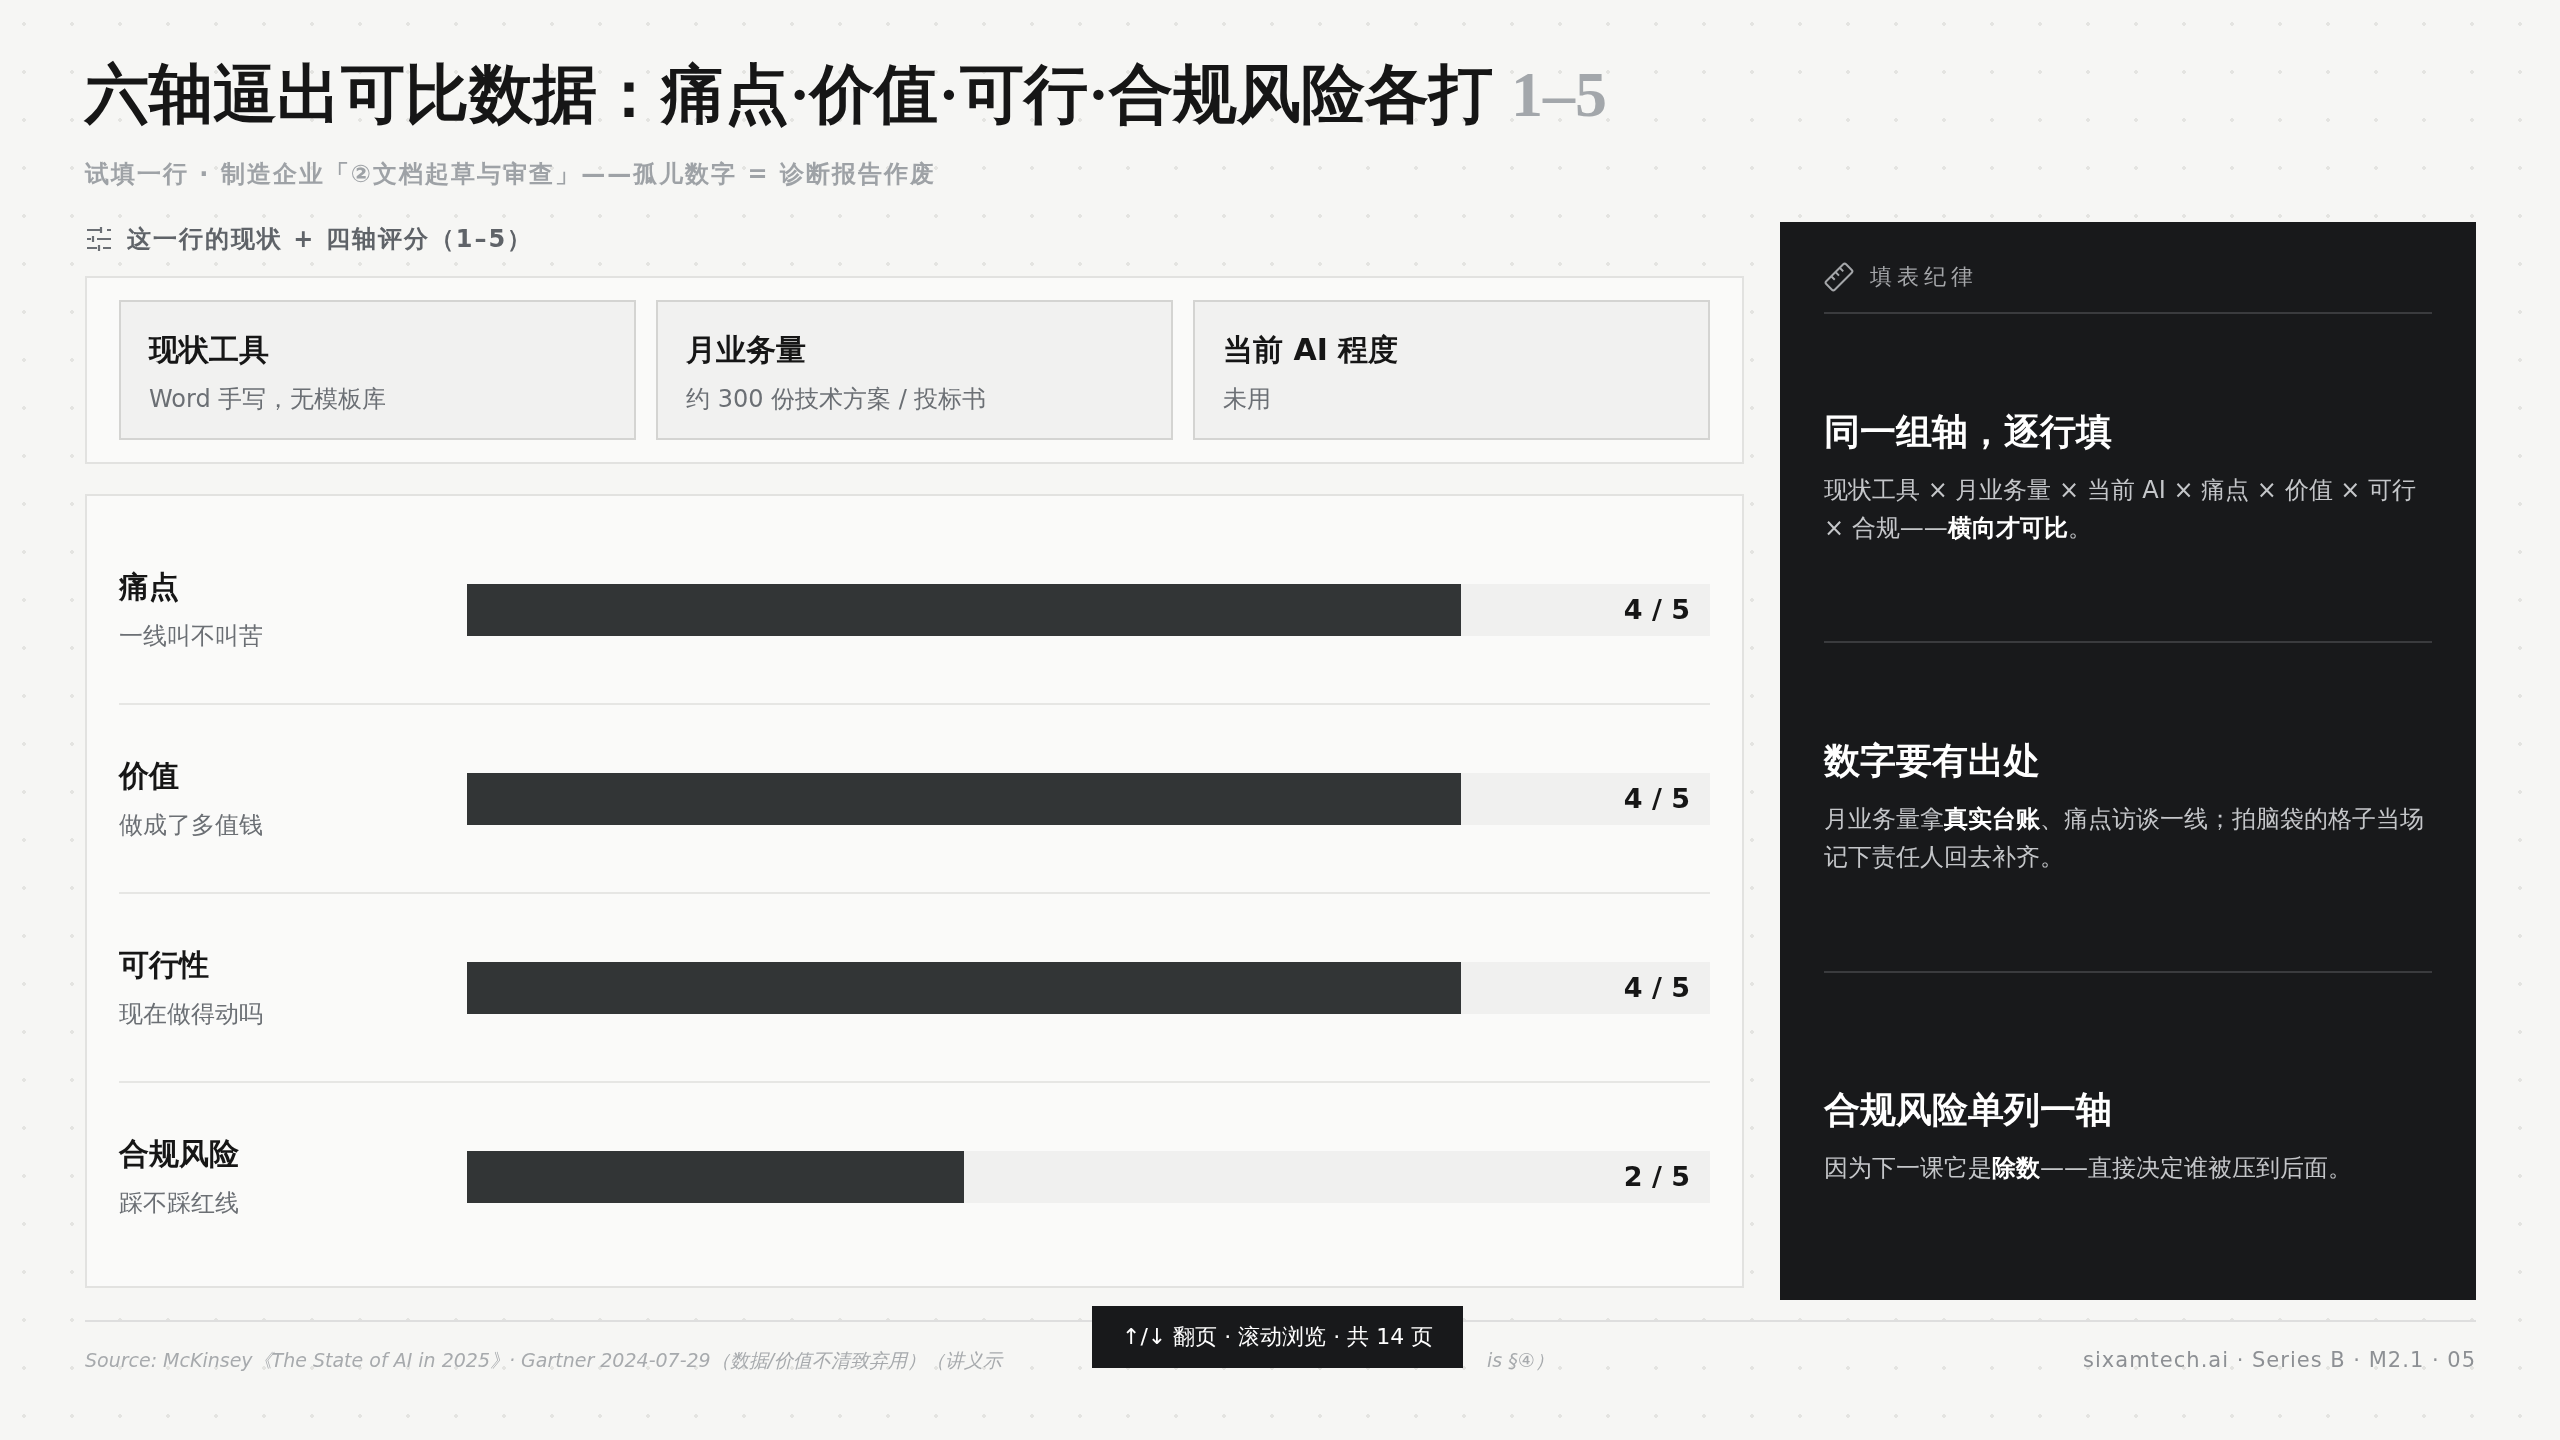  Describe the element at coordinates (746, 350) in the screenshot. I see `card-title: 月业务量` at that location.